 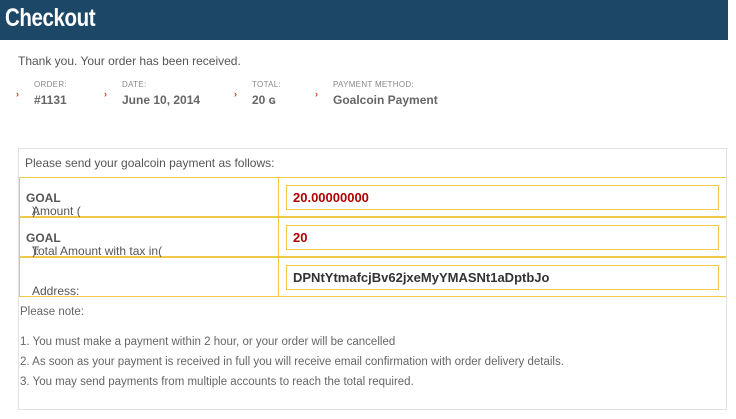 I want to click on address-value-cell: DPNtYtmafcjBv62jxeMyYMASNt1aDptbJo, so click(x=502, y=277).